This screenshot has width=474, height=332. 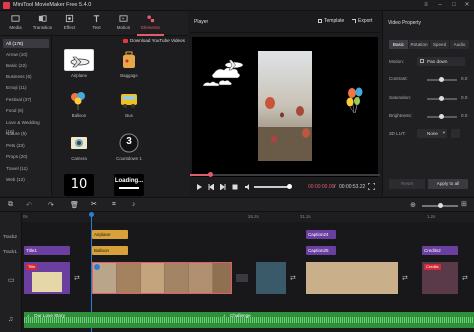 I want to click on tab-speed: Speed, so click(x=439, y=44).